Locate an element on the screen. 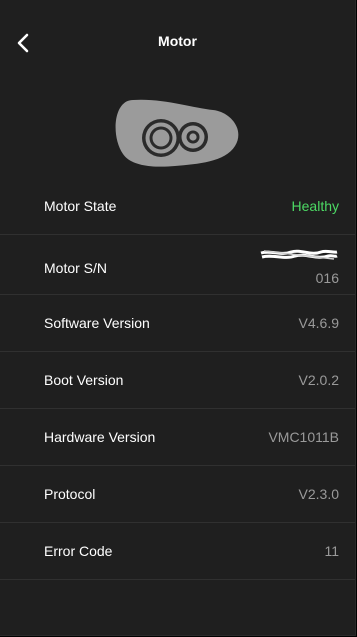 The image size is (357, 637). software-version-value: V4.6.9 is located at coordinates (318, 323).